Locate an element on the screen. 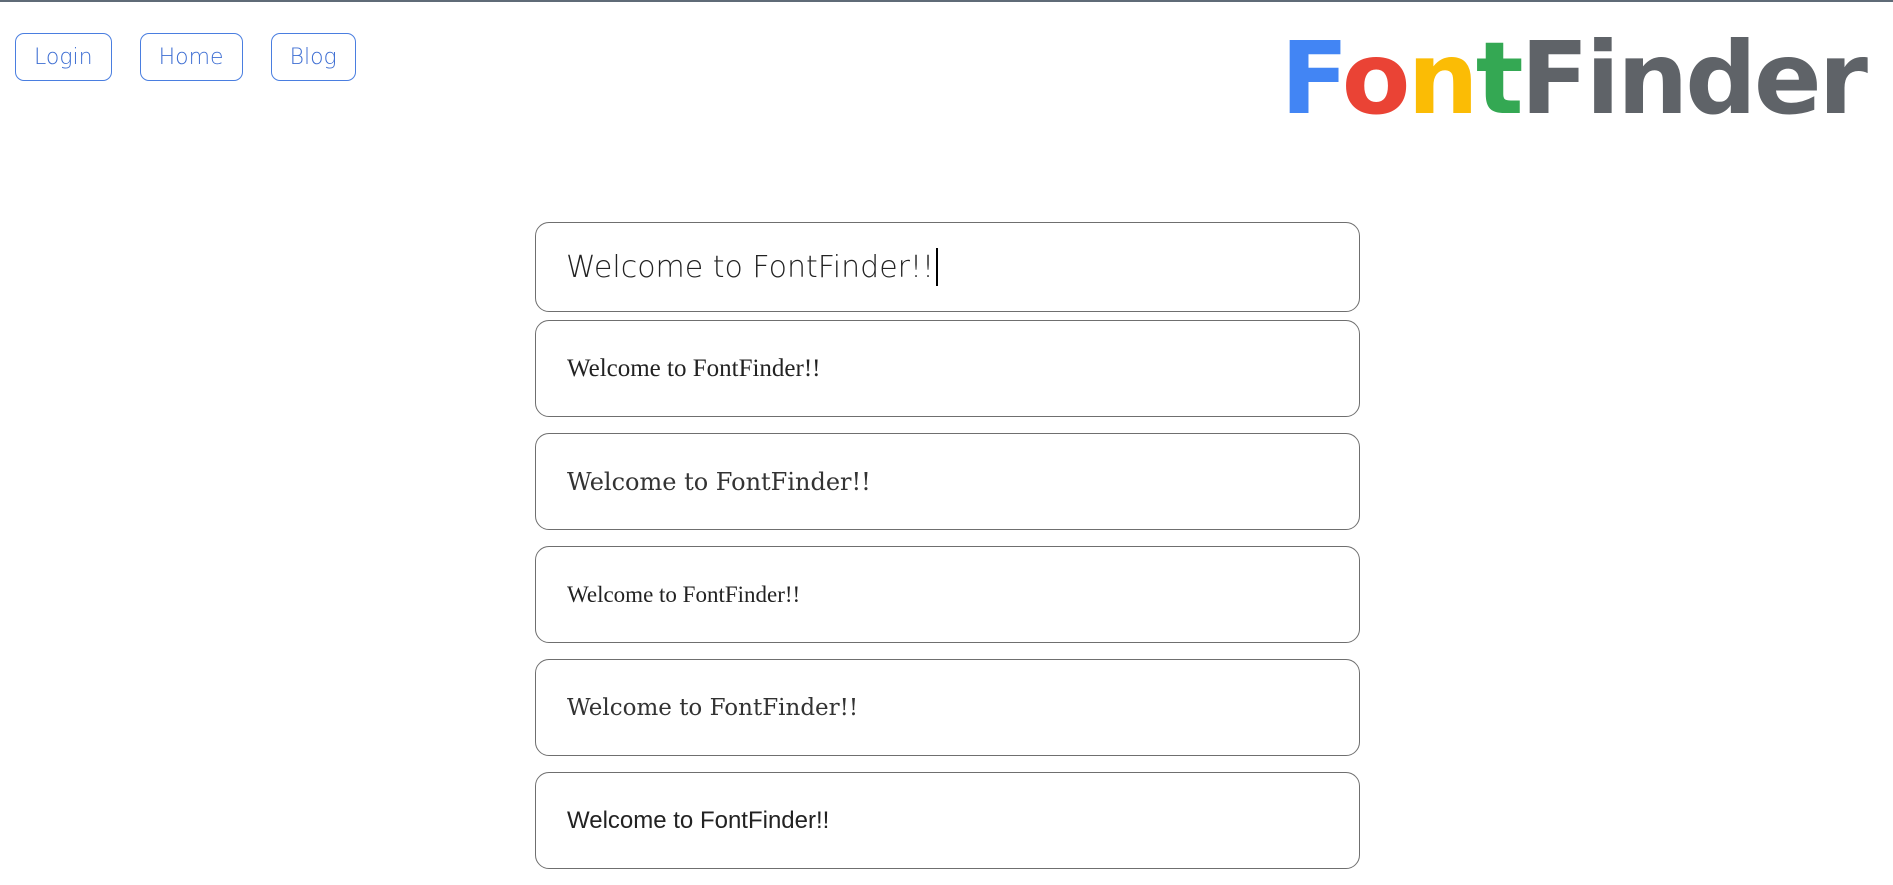 The image size is (1893, 885). logo-word: Finder is located at coordinates (1694, 78).